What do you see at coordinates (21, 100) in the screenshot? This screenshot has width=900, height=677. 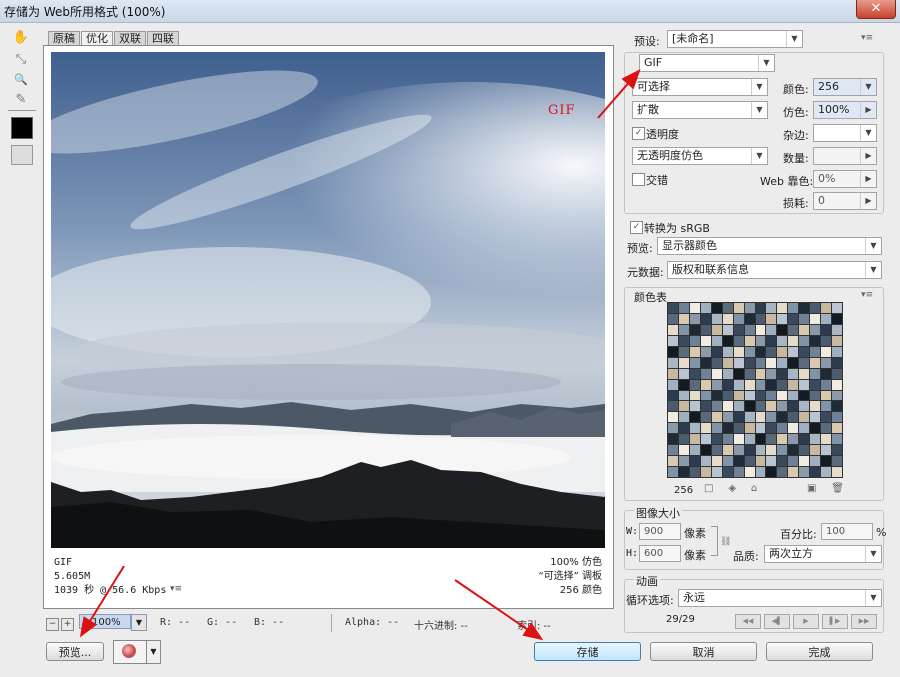 I see `eyedropper-tool-icon: ✎` at bounding box center [21, 100].